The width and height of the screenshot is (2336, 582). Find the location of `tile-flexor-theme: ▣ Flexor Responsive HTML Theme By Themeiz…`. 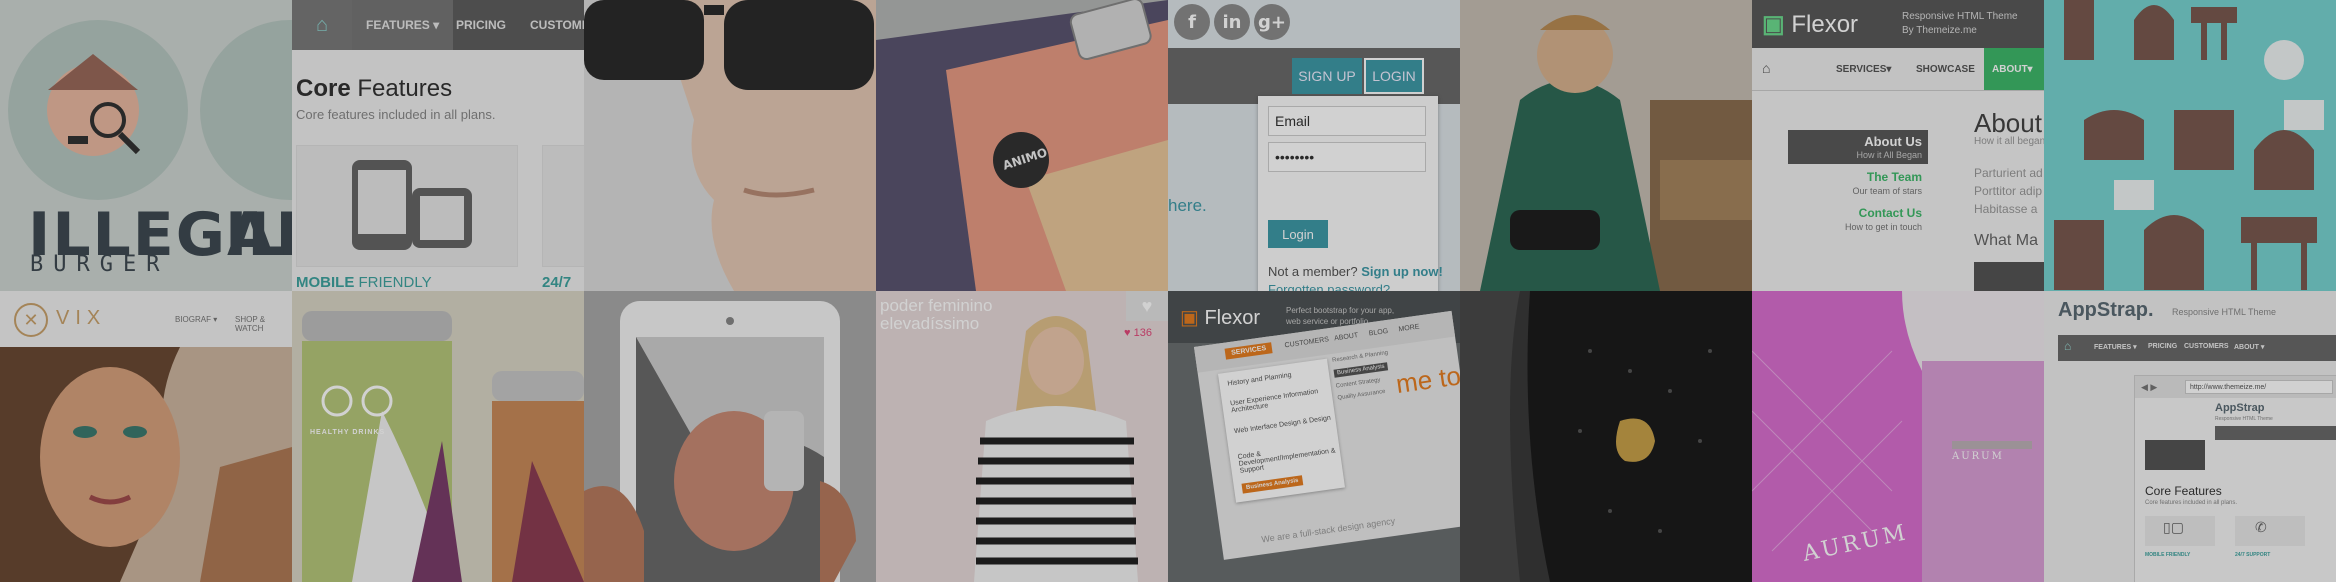

tile-flexor-theme: ▣ Flexor Responsive HTML Theme By Themeiz… is located at coordinates (1898, 145).